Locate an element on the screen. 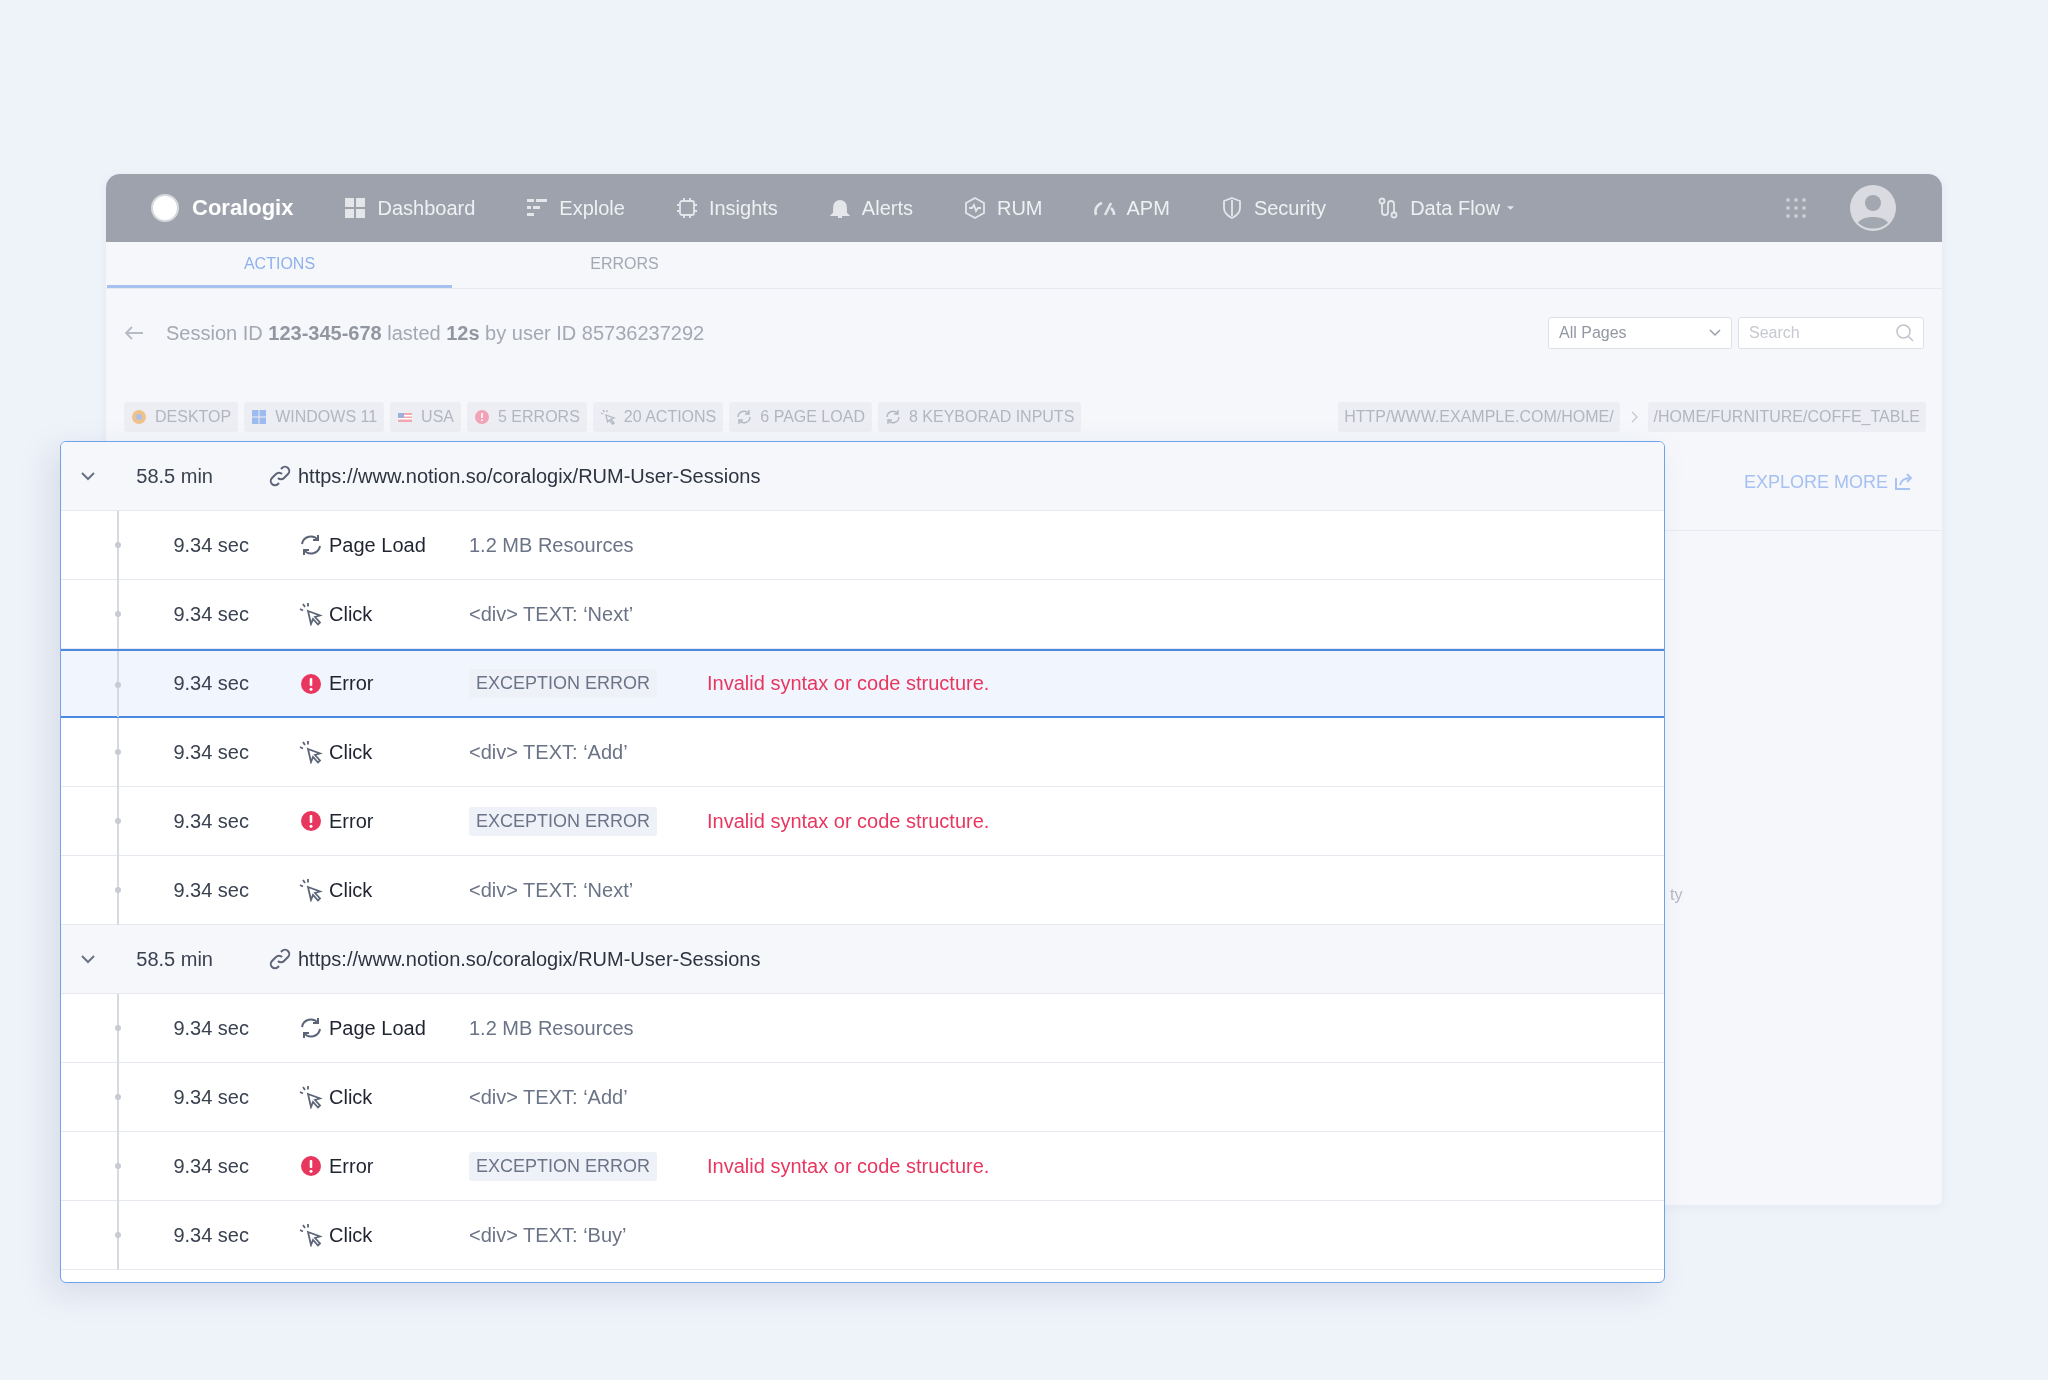  hexagon-icon is located at coordinates (975, 208).